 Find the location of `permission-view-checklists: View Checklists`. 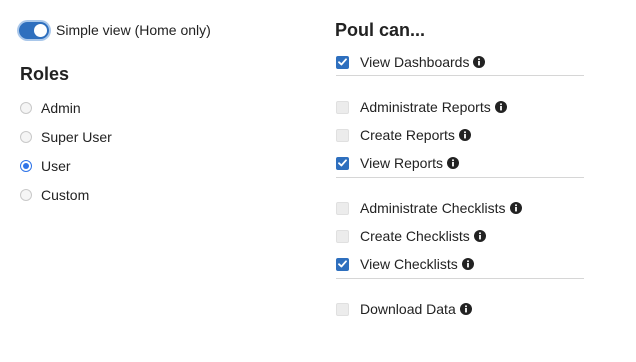

permission-view-checklists: View Checklists is located at coordinates (405, 264).